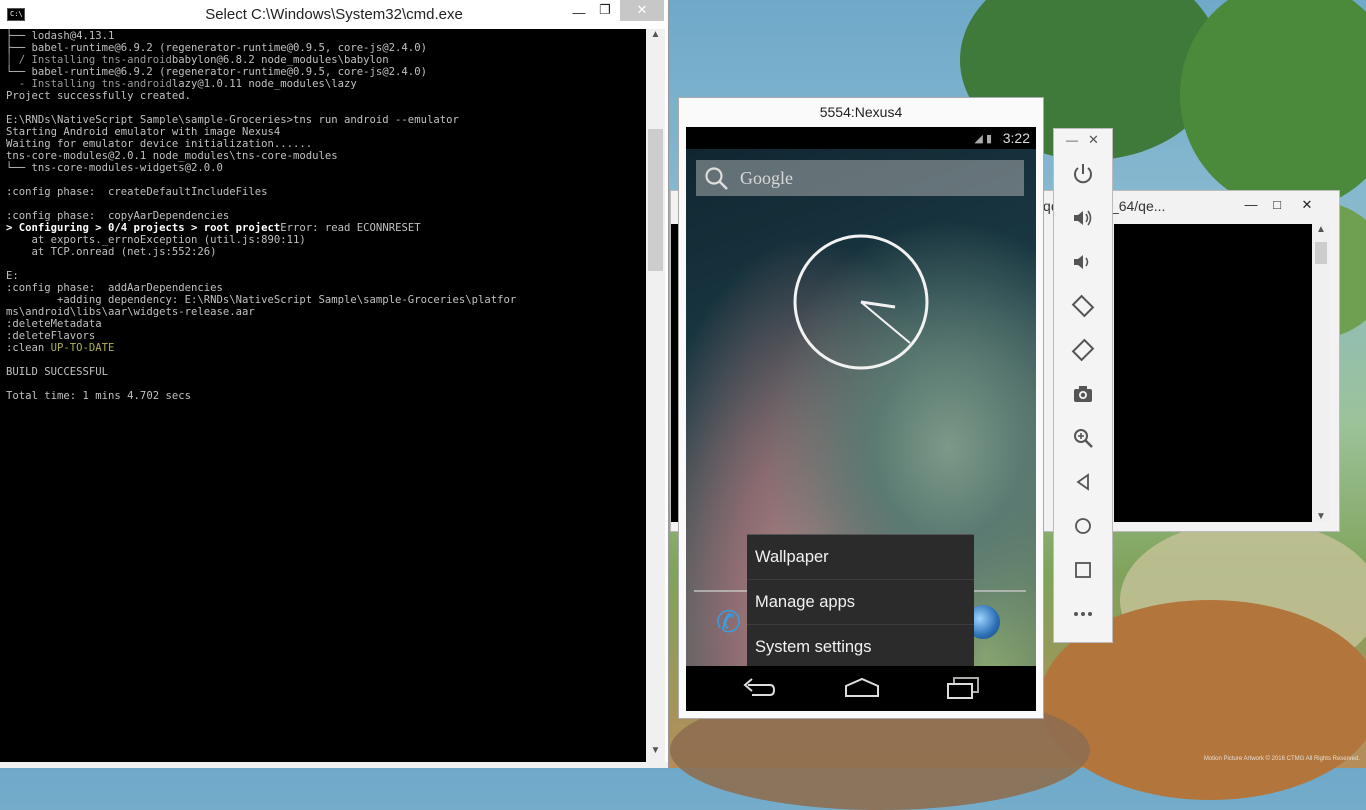 The height and width of the screenshot is (810, 1366). What do you see at coordinates (1083, 262) in the screenshot?
I see `volume-down-icon` at bounding box center [1083, 262].